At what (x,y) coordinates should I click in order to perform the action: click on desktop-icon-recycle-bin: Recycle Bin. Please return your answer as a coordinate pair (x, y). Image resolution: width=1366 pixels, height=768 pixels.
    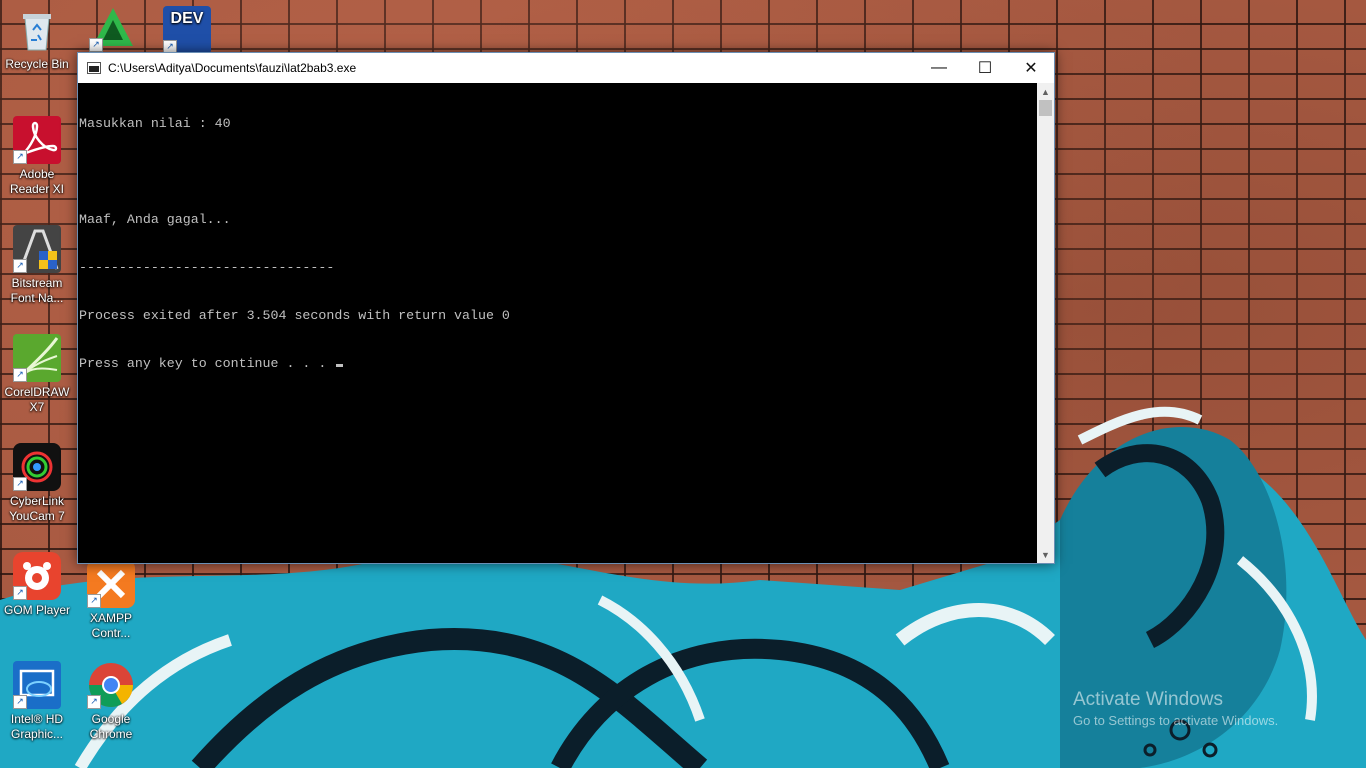
    Looking at the image, I should click on (37, 39).